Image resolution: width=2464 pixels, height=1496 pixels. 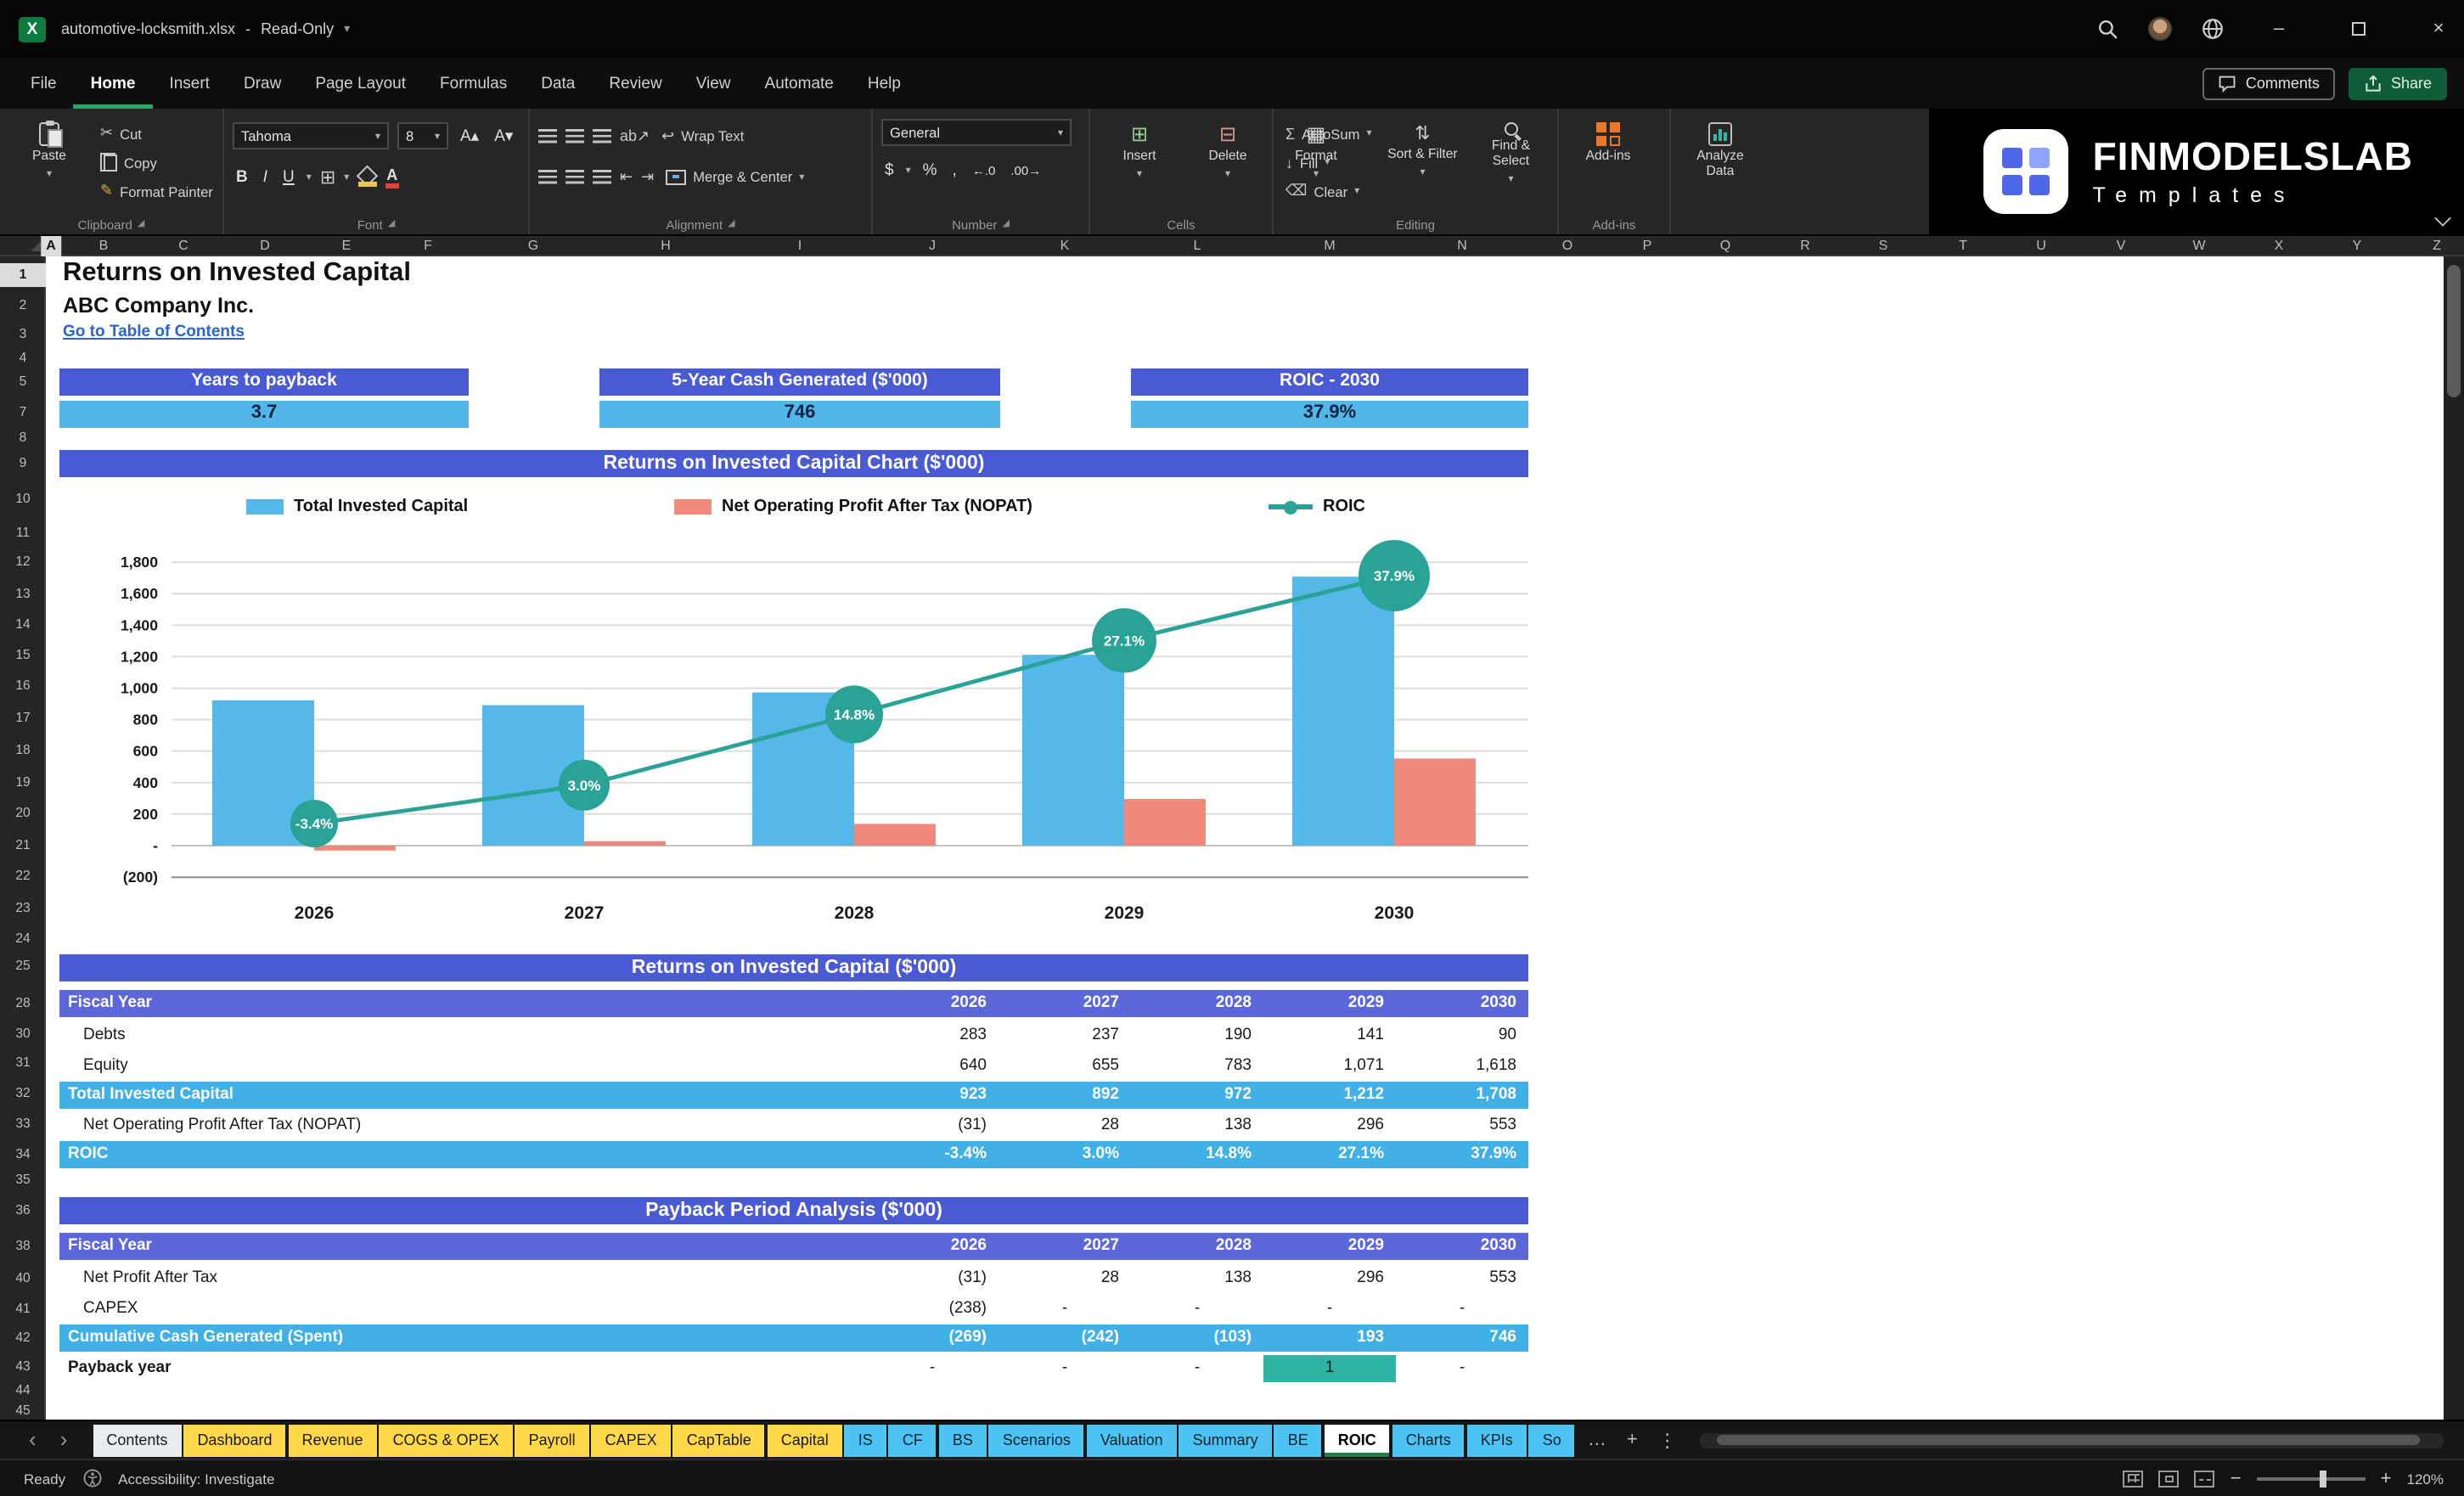 What do you see at coordinates (626, 176) in the screenshot?
I see `decrease-indent-icon: ⇤` at bounding box center [626, 176].